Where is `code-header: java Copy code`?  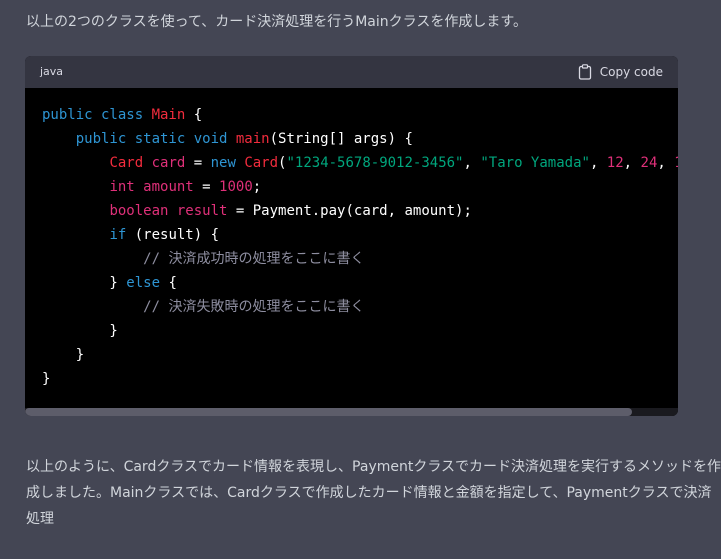 code-header: java Copy code is located at coordinates (351, 72).